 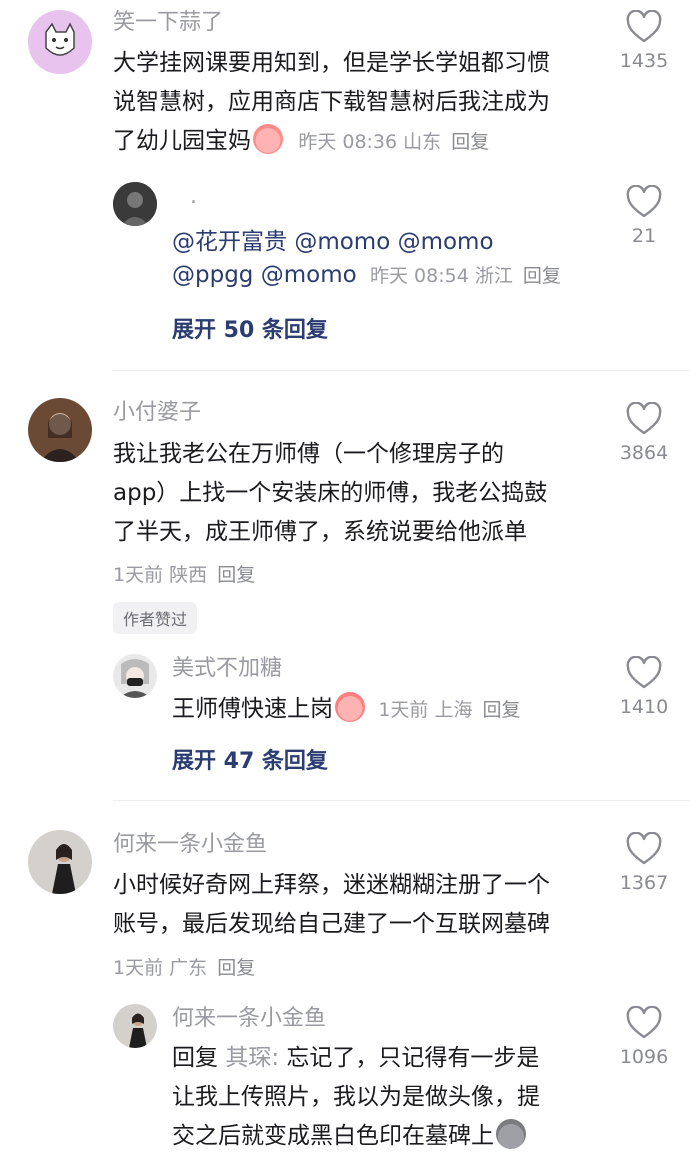 What do you see at coordinates (348, 142) in the screenshot?
I see `comment-time: 昨天 08:36` at bounding box center [348, 142].